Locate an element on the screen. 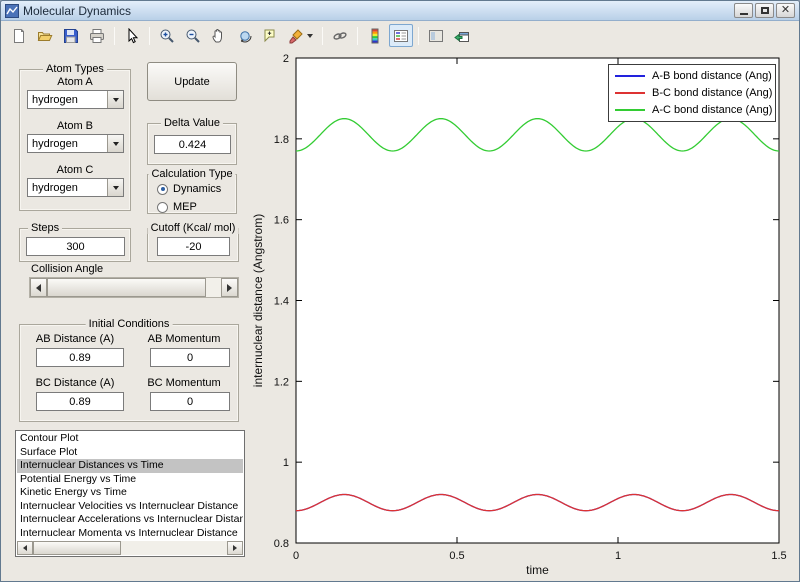  print-figure-button is located at coordinates (97, 35).